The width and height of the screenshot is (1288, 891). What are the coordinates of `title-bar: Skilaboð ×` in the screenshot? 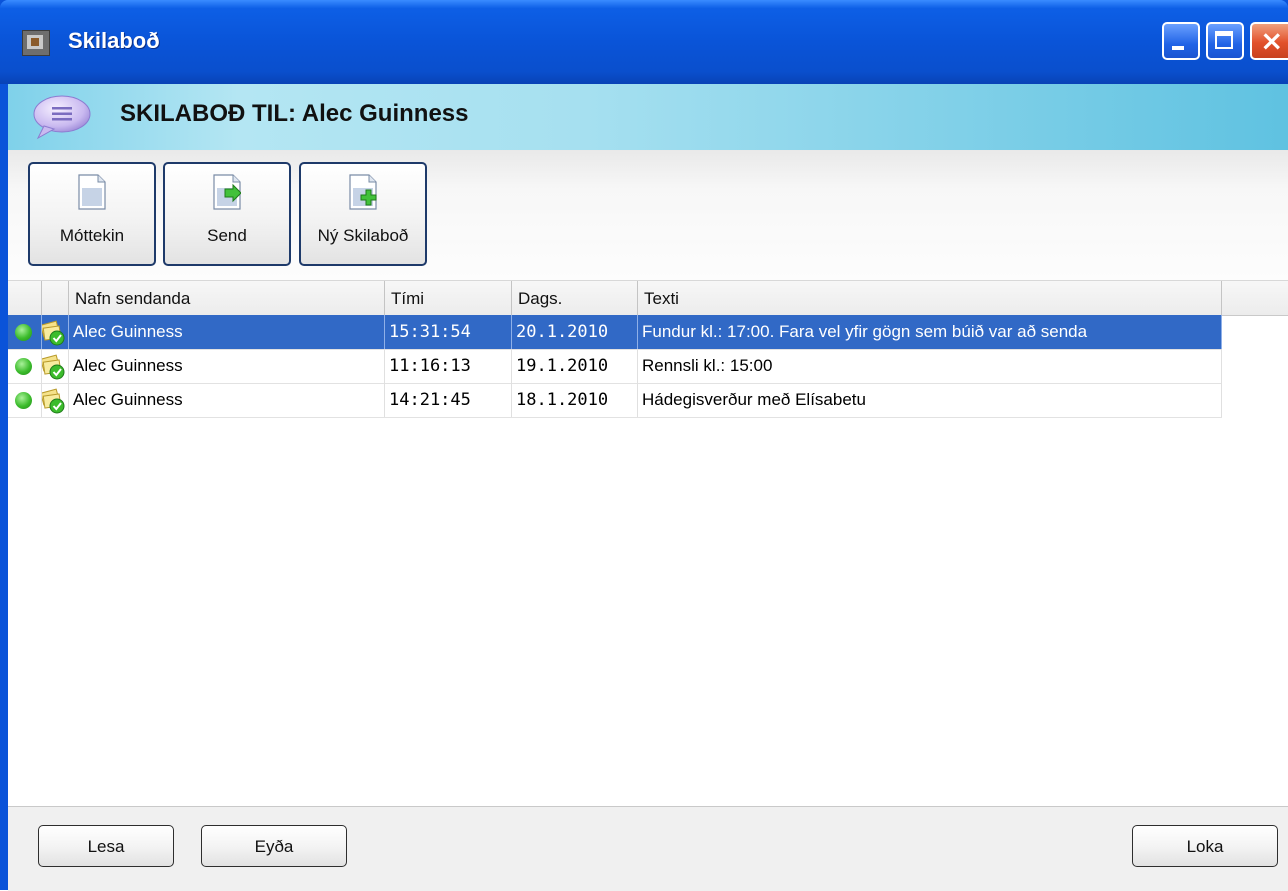 It's located at (644, 42).